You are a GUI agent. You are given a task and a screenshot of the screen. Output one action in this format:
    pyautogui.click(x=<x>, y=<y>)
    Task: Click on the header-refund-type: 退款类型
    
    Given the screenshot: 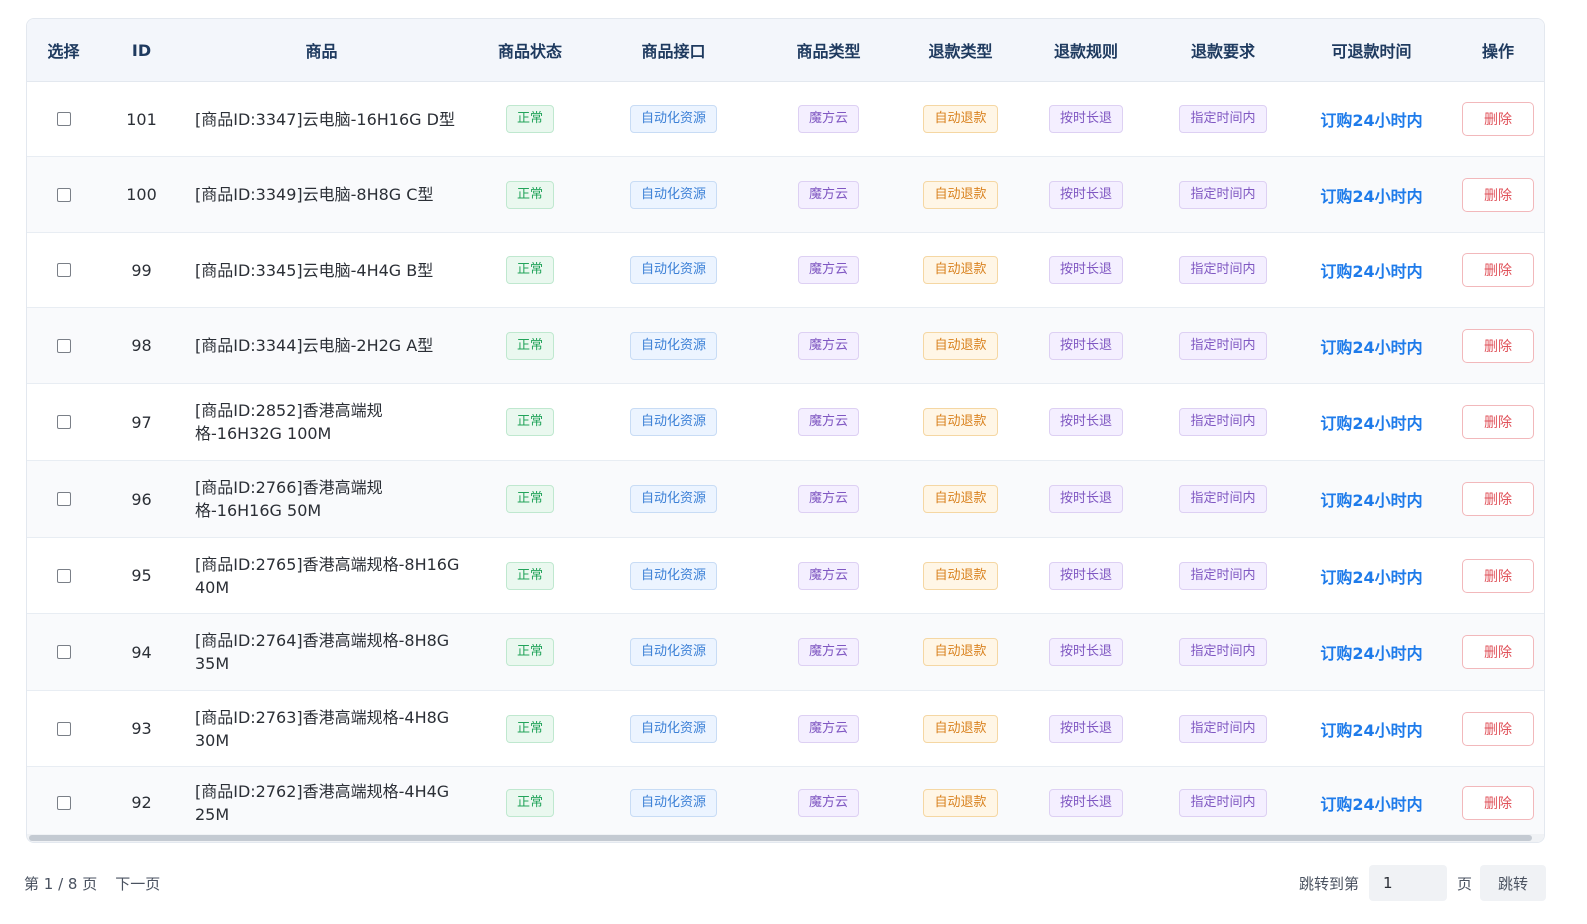 What is the action you would take?
    pyautogui.click(x=960, y=51)
    